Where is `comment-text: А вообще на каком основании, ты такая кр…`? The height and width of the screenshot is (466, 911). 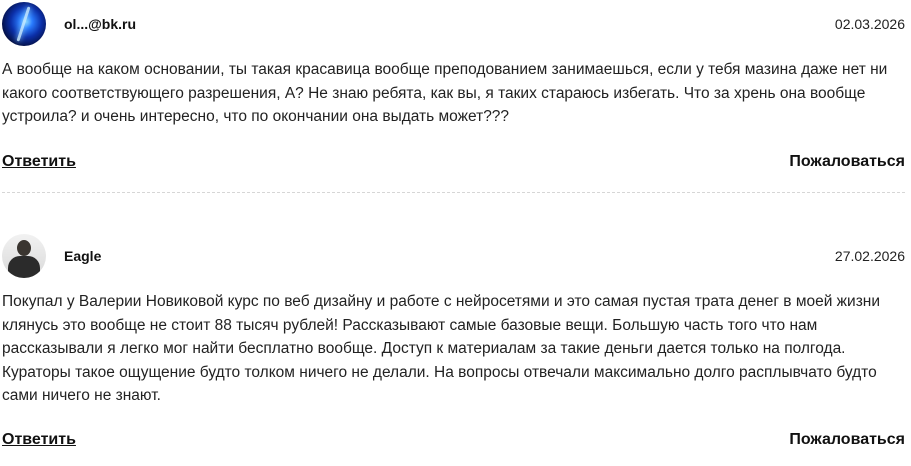 comment-text: А вообще на каком основании, ты такая кр… is located at coordinates (445, 93).